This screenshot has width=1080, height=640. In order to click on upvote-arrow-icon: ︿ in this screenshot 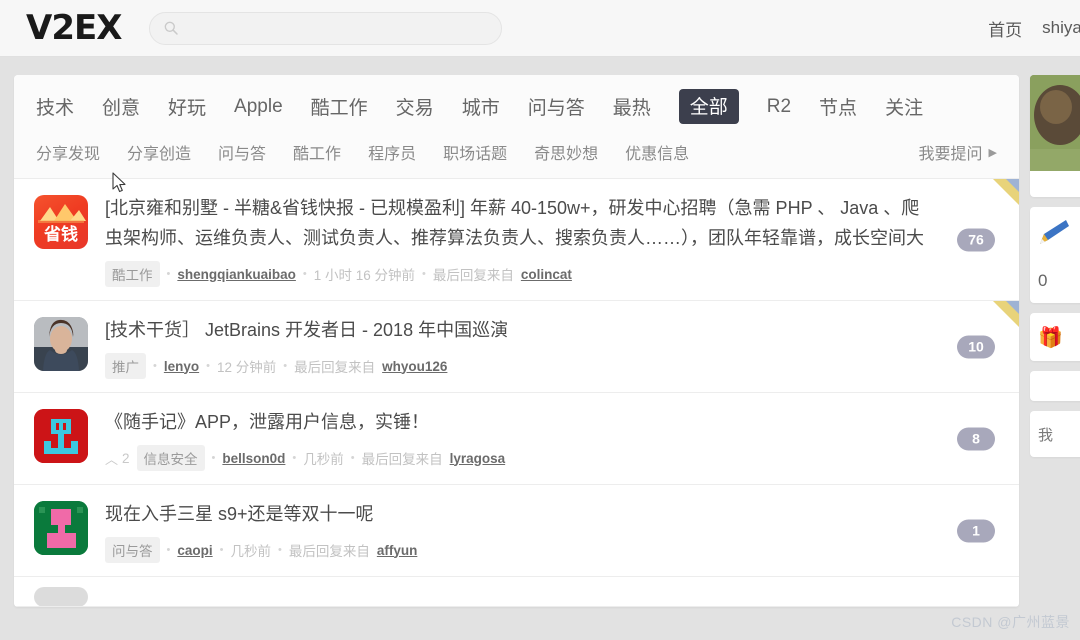, I will do `click(112, 459)`.